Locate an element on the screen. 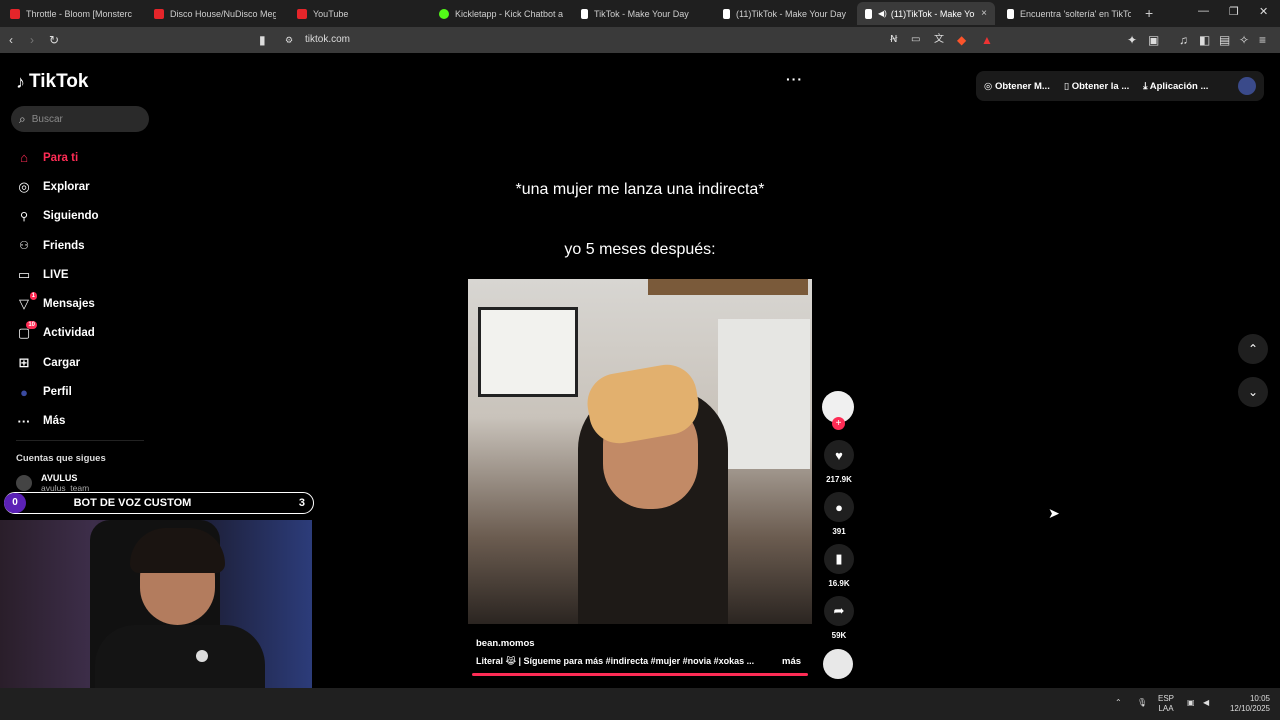  more-link: más is located at coordinates (791, 661).